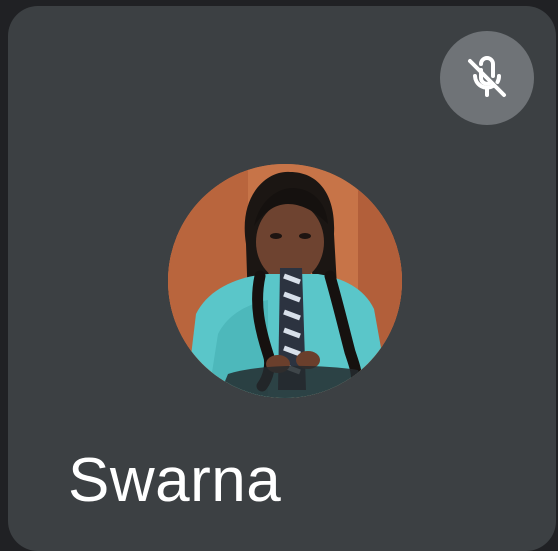  Describe the element at coordinates (175, 480) in the screenshot. I see `participant-name: Swarna` at that location.